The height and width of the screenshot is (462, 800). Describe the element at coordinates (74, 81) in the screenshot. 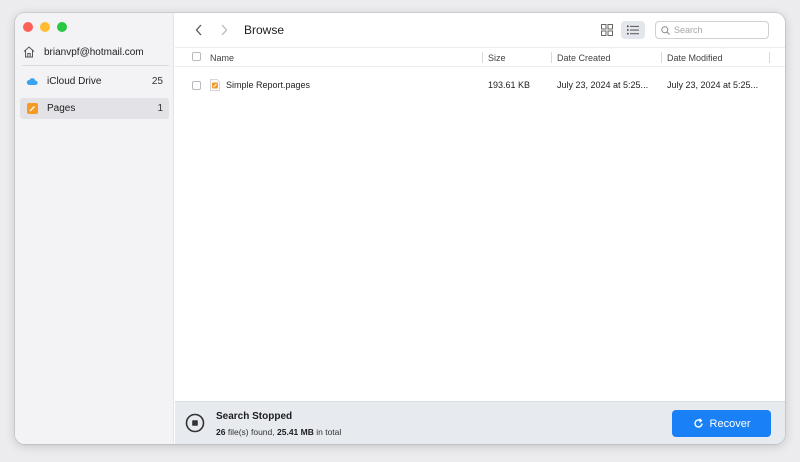

I see `sidebar-item-label: iCloud Drive` at that location.